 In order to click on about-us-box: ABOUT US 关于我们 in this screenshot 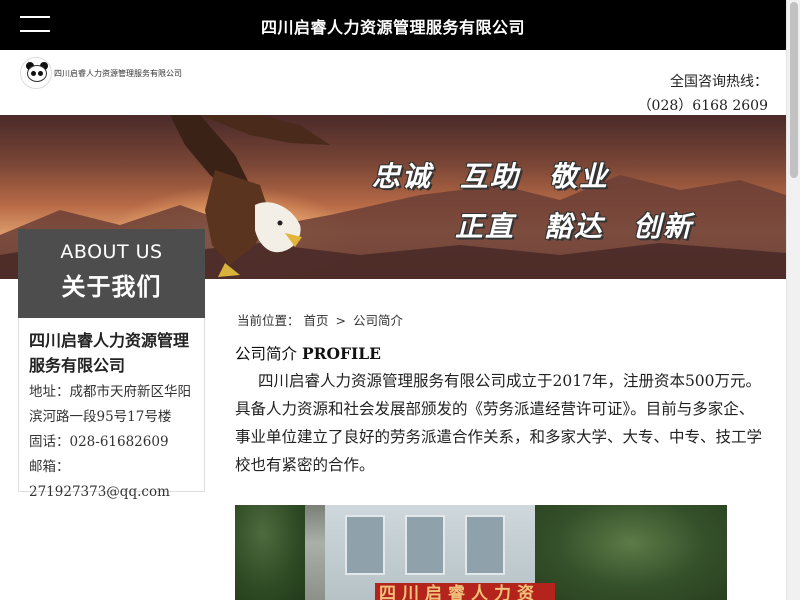, I will do `click(111, 273)`.